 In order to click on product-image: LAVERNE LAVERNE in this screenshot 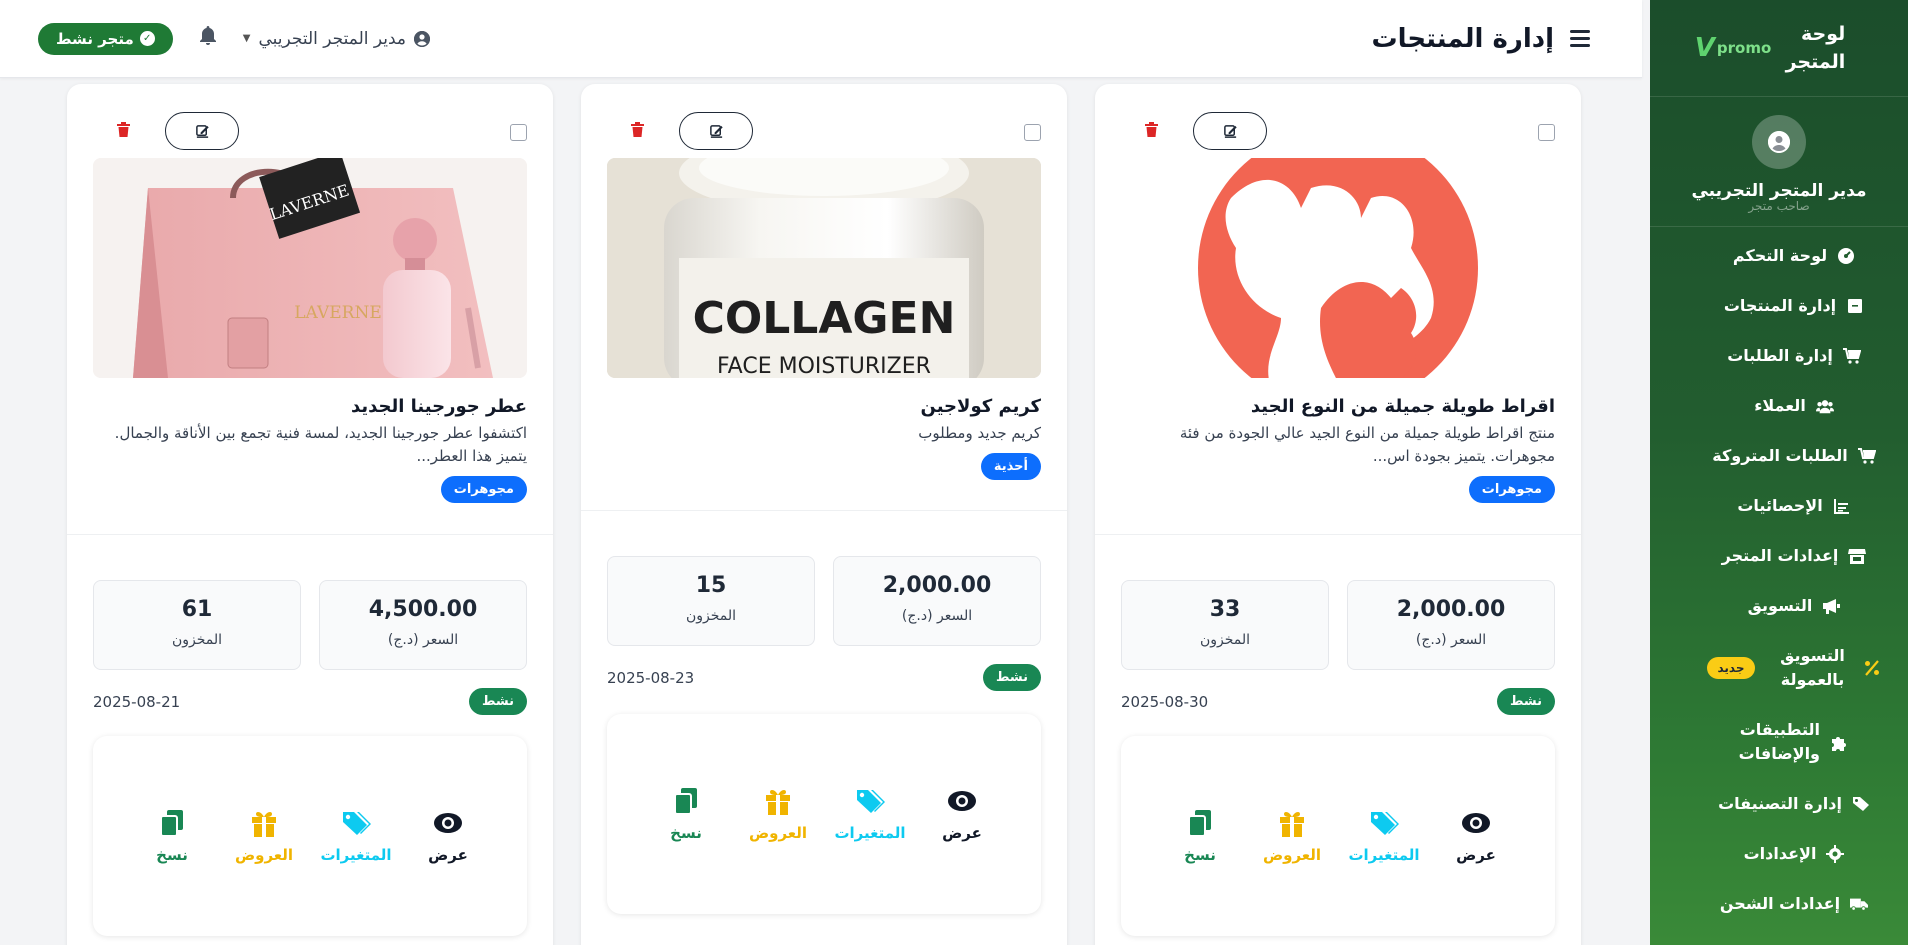, I will do `click(310, 268)`.